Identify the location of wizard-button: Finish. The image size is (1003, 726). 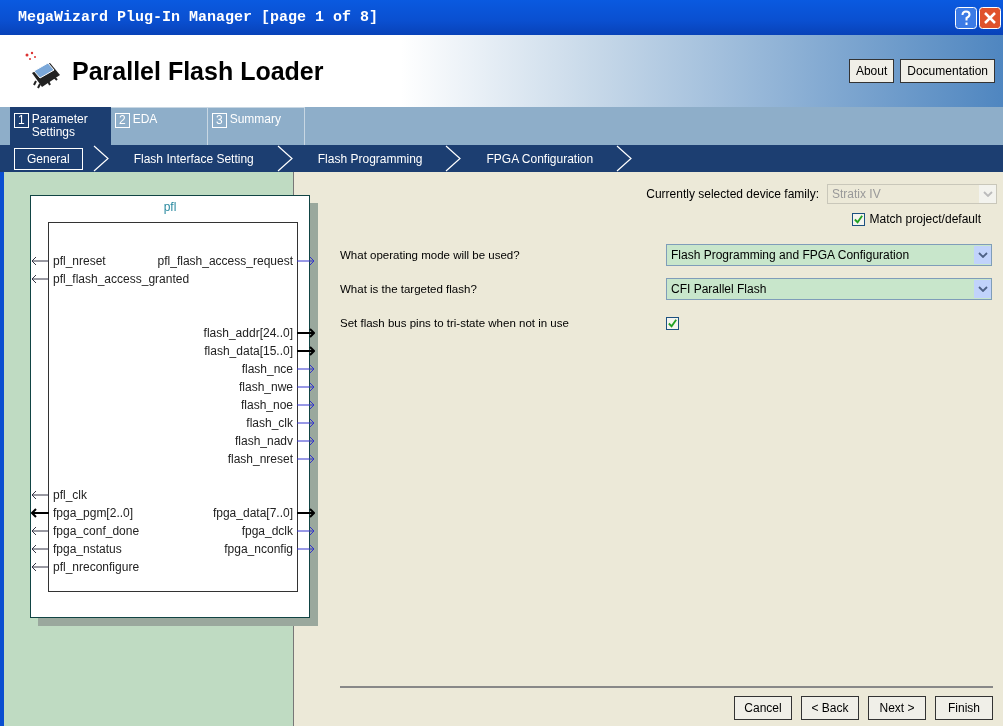
(964, 708).